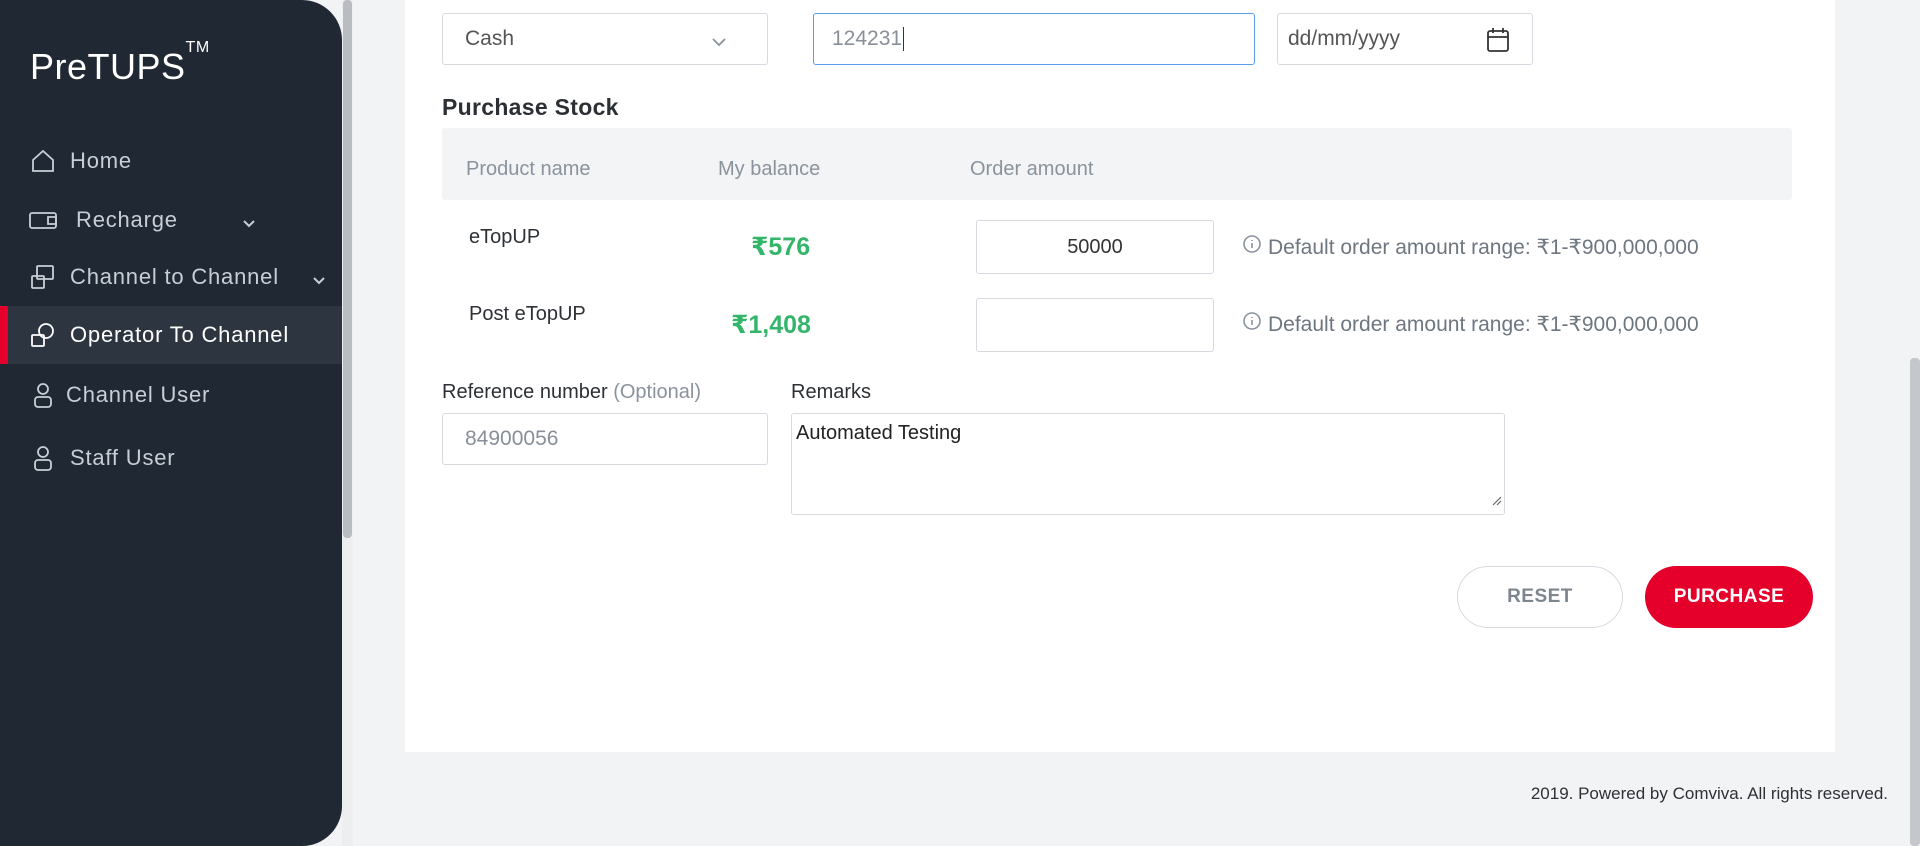 Image resolution: width=1920 pixels, height=846 pixels. I want to click on remarks-textarea: Automated Testing, so click(1148, 464).